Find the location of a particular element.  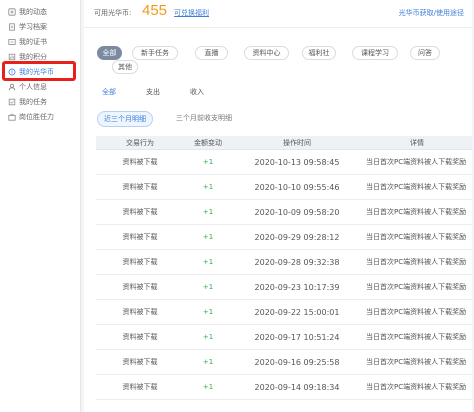

filter-live: 直播 is located at coordinates (211, 53).